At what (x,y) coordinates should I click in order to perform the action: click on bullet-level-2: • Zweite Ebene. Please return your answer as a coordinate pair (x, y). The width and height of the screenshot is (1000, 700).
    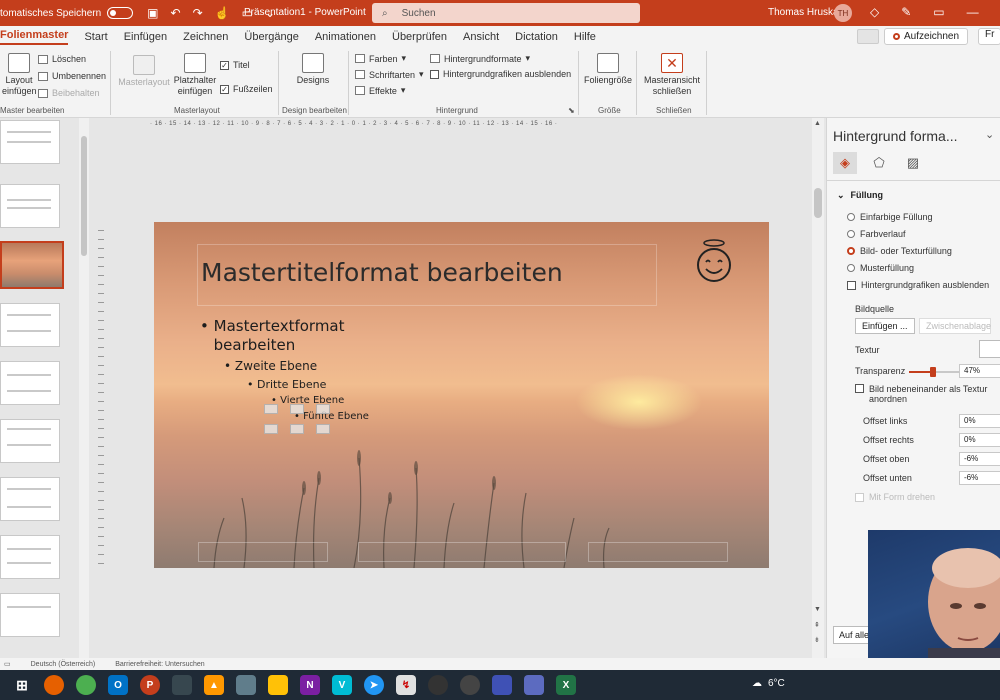
    Looking at the image, I should click on (270, 366).